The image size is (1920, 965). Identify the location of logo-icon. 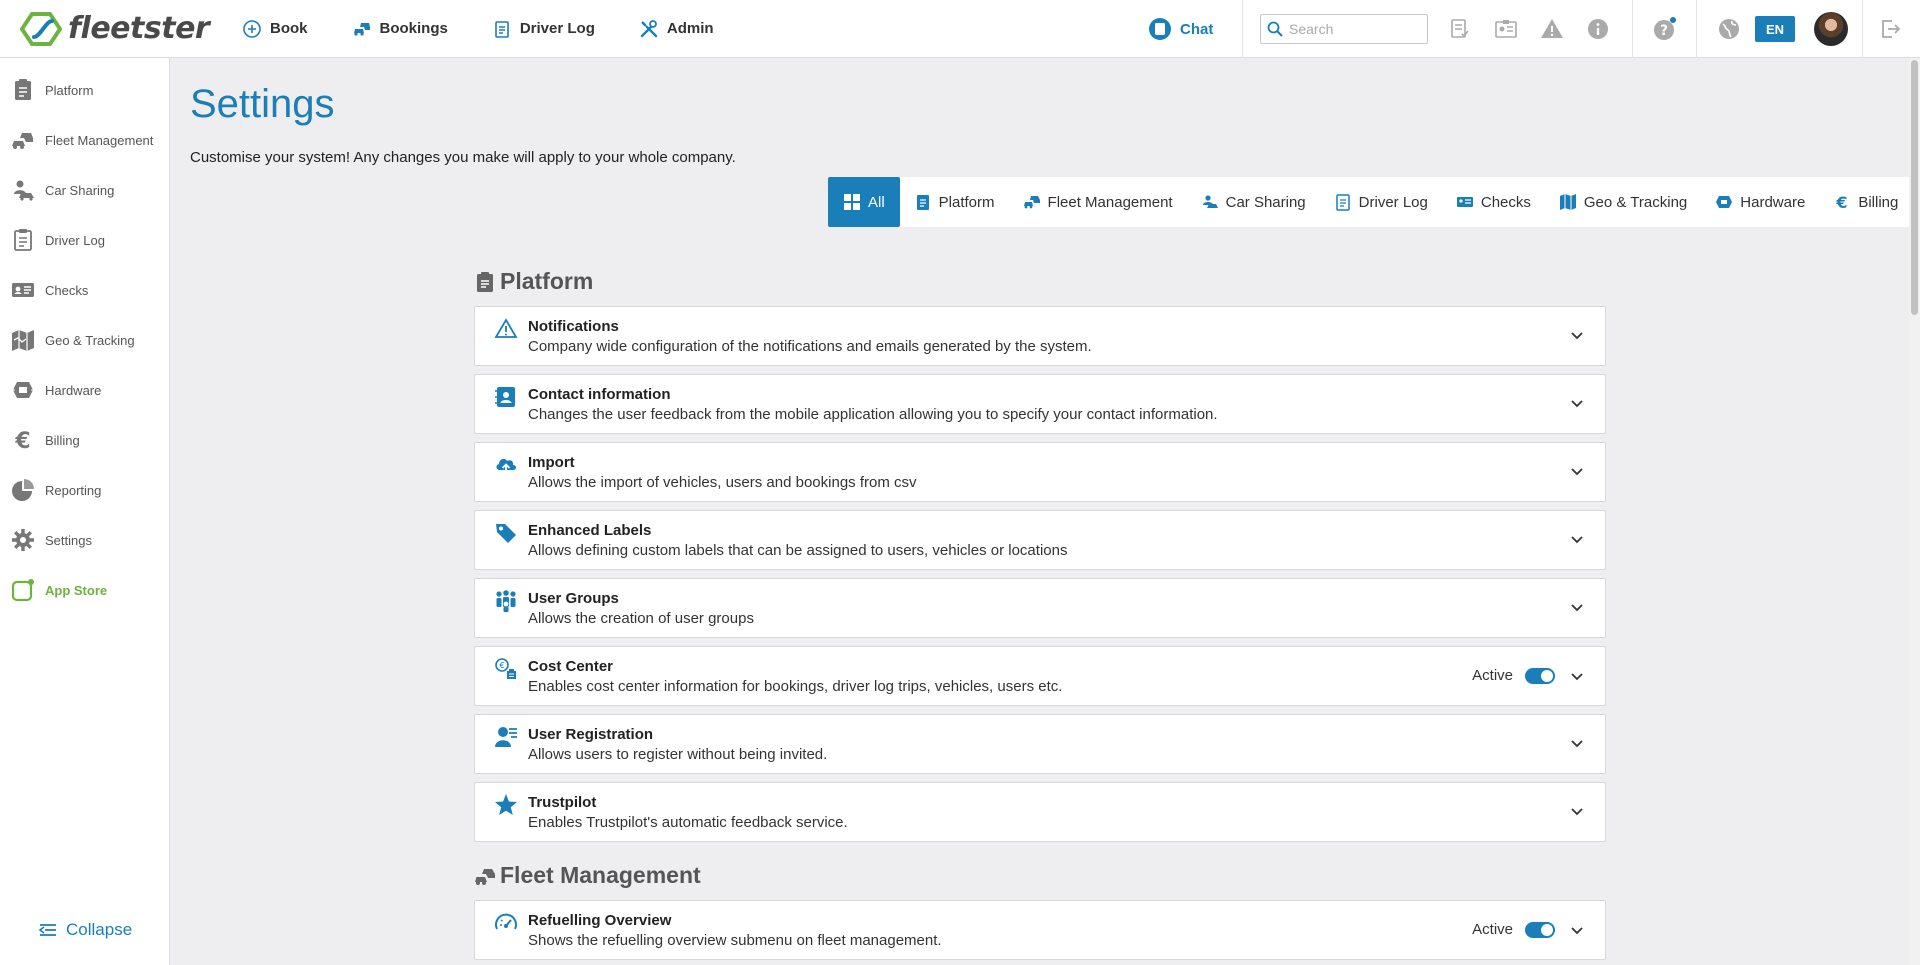
(41, 28).